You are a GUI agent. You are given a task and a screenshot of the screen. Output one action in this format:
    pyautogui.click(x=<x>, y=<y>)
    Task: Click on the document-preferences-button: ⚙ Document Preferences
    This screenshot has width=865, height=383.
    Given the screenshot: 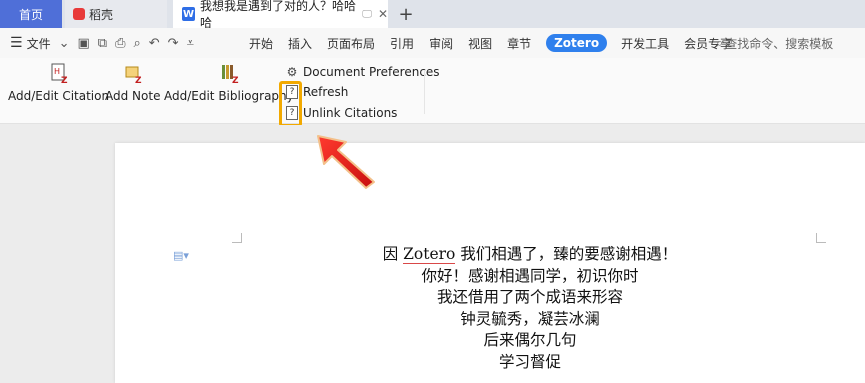 What is the action you would take?
    pyautogui.click(x=363, y=72)
    